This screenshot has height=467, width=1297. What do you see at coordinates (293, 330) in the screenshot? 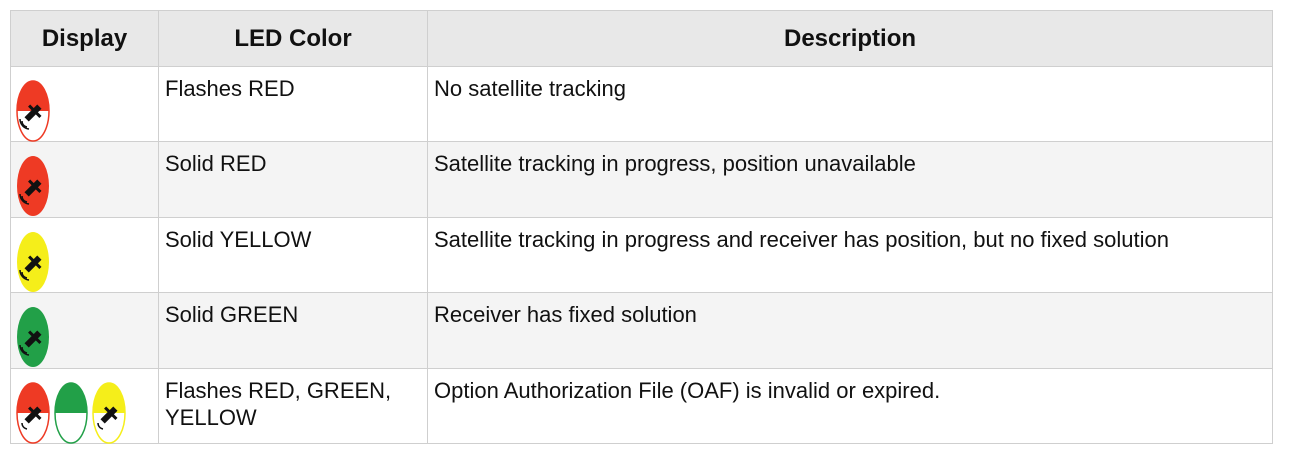
I see `led-color-cell: Solid GREEN` at bounding box center [293, 330].